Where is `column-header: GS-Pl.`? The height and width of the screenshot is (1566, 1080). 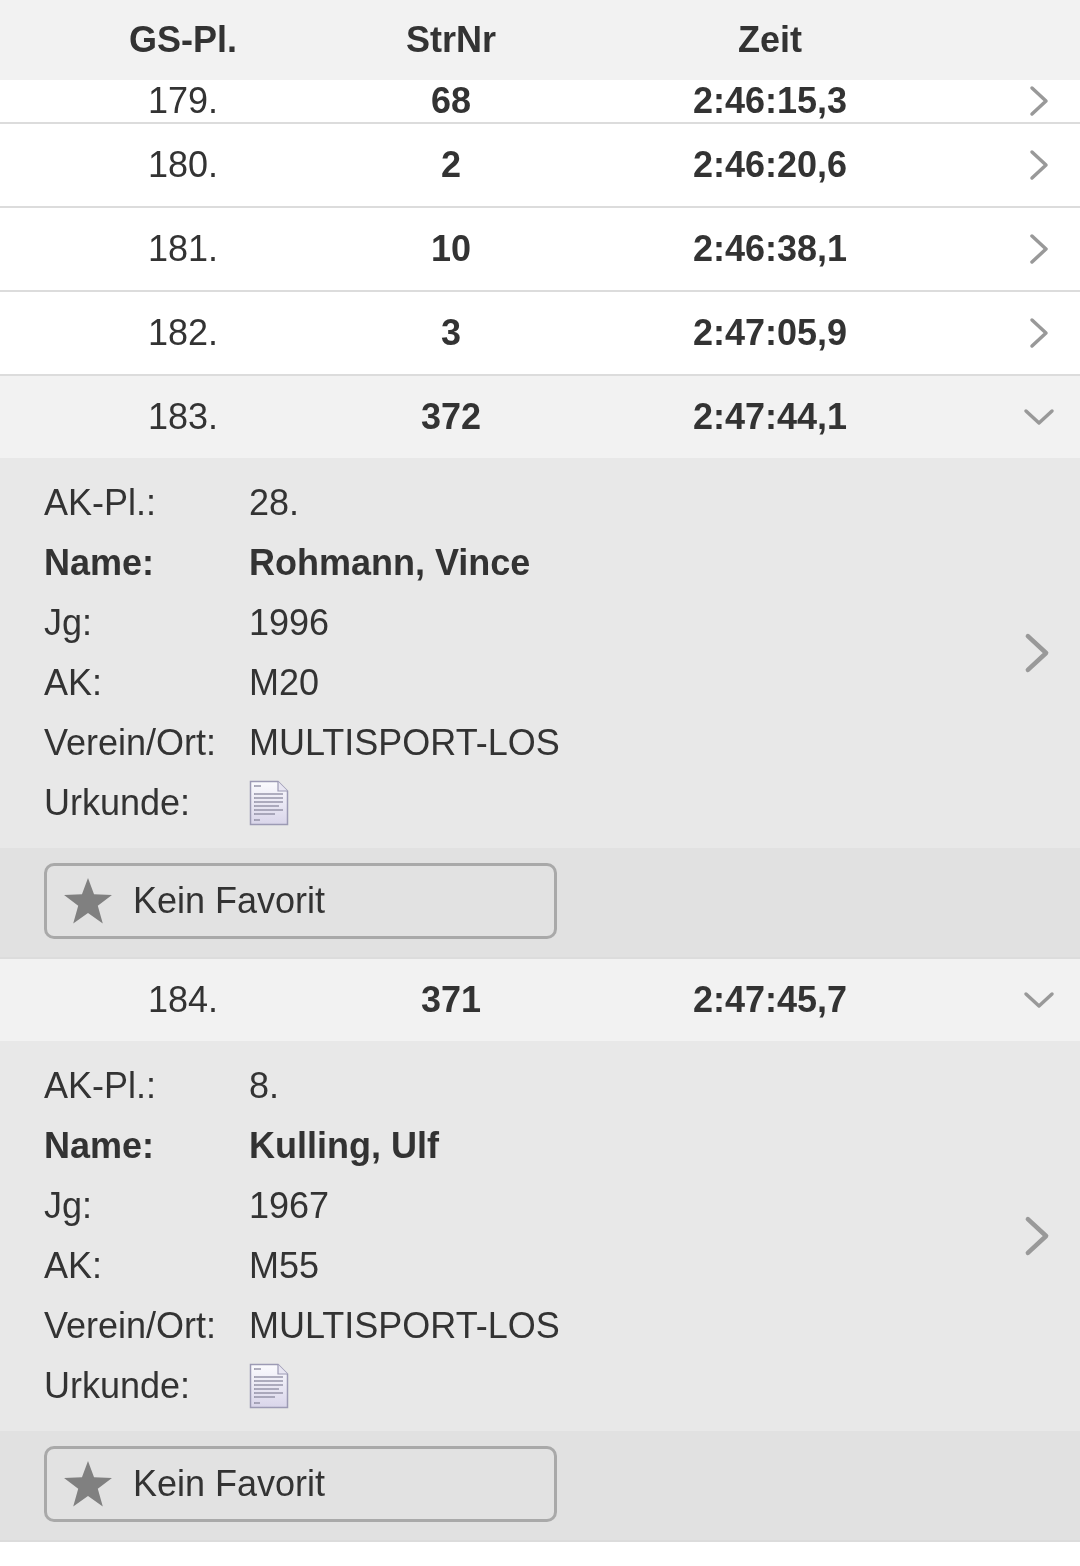
column-header: GS-Pl. is located at coordinates (183, 40).